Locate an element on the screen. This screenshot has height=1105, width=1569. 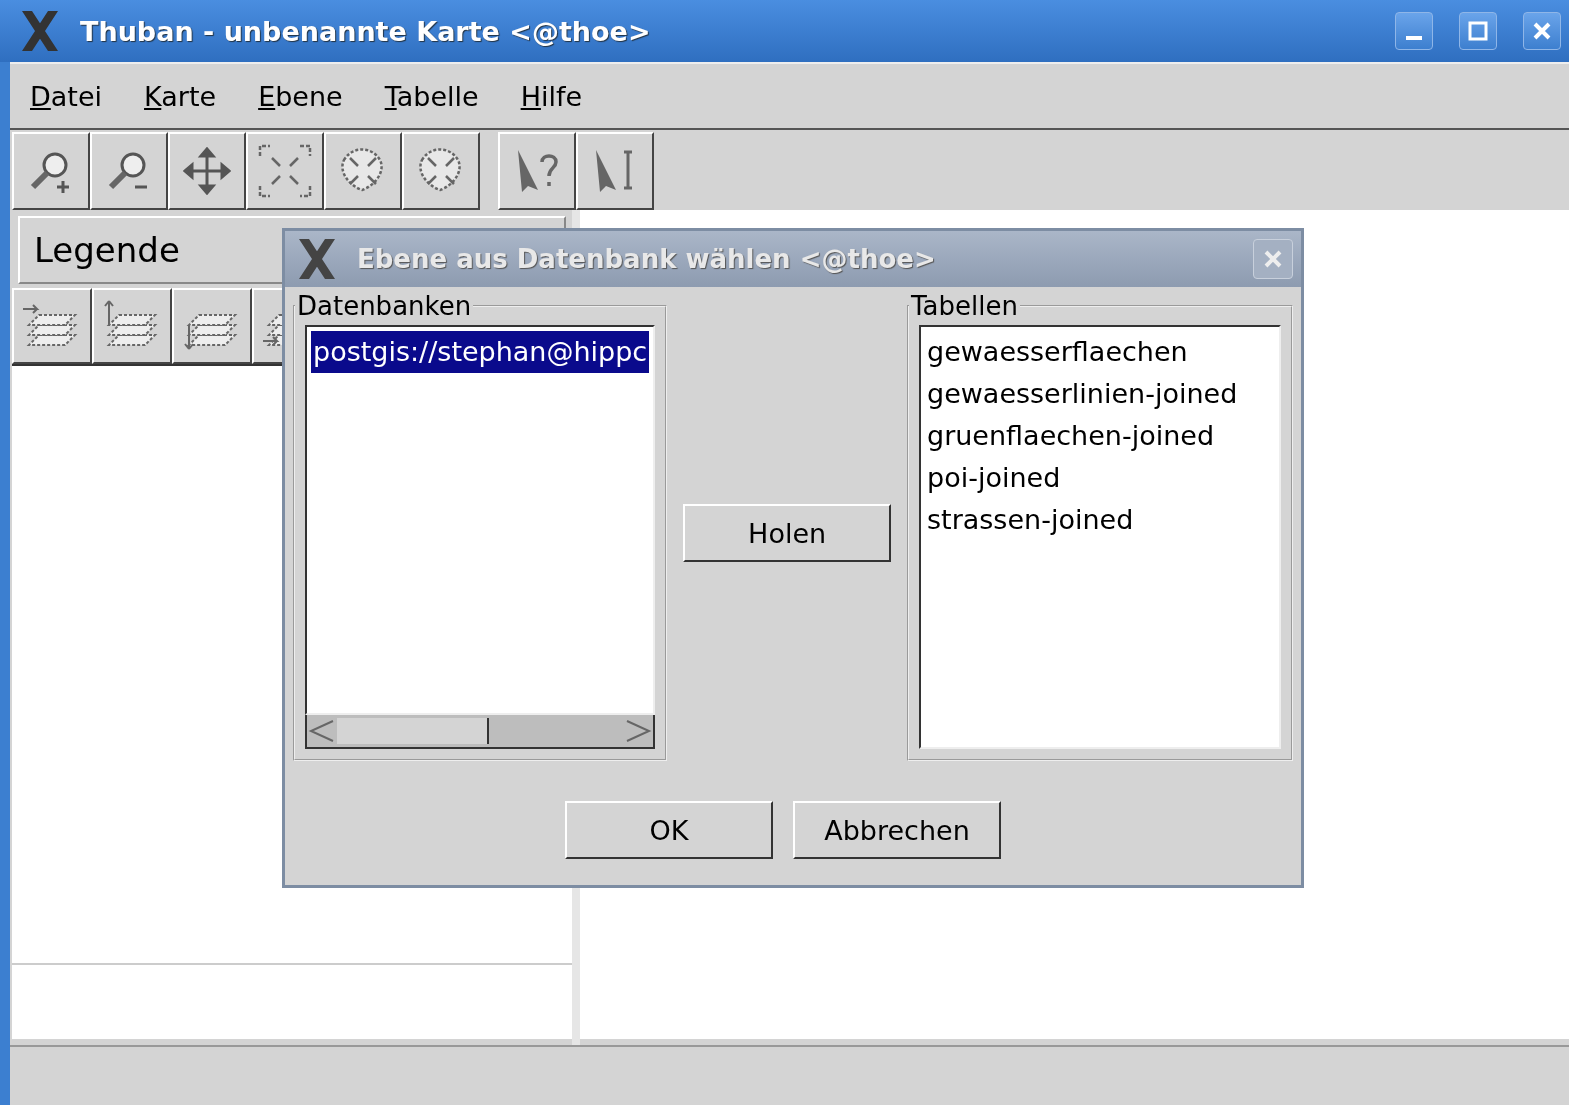
list-item: gruenflaechen-joined is located at coordinates (1100, 436).